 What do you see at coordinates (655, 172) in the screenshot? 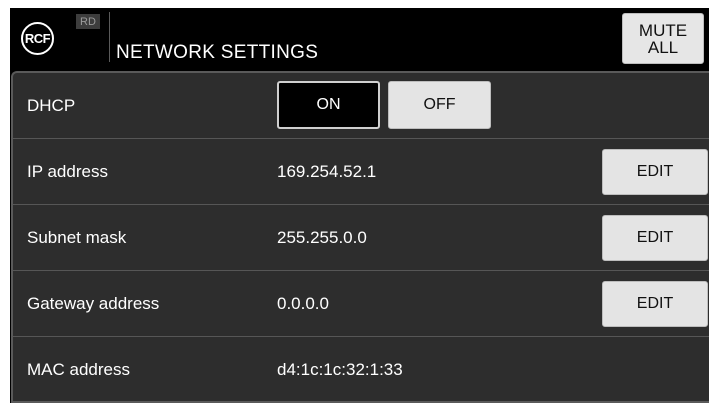
I see `ip-address-edit-button: EDIT` at bounding box center [655, 172].